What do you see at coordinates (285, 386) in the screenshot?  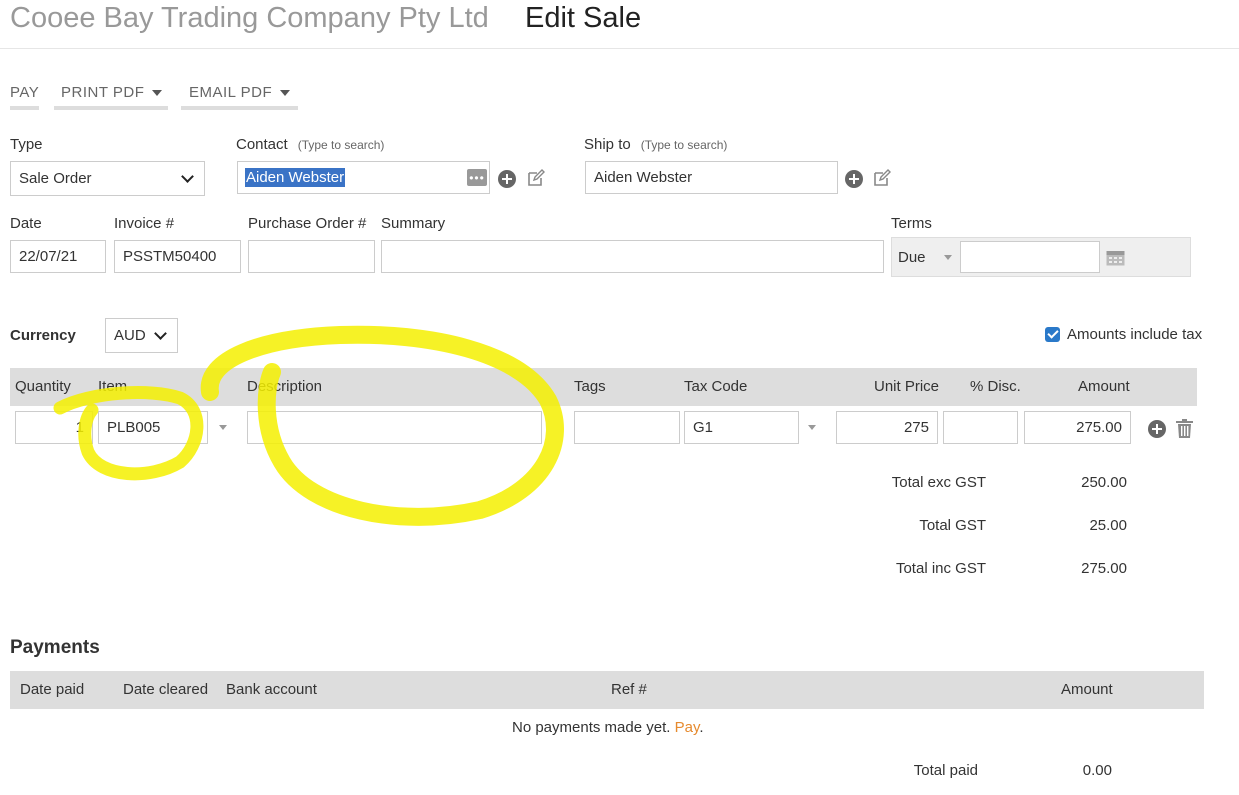 I see `col-description: Description` at bounding box center [285, 386].